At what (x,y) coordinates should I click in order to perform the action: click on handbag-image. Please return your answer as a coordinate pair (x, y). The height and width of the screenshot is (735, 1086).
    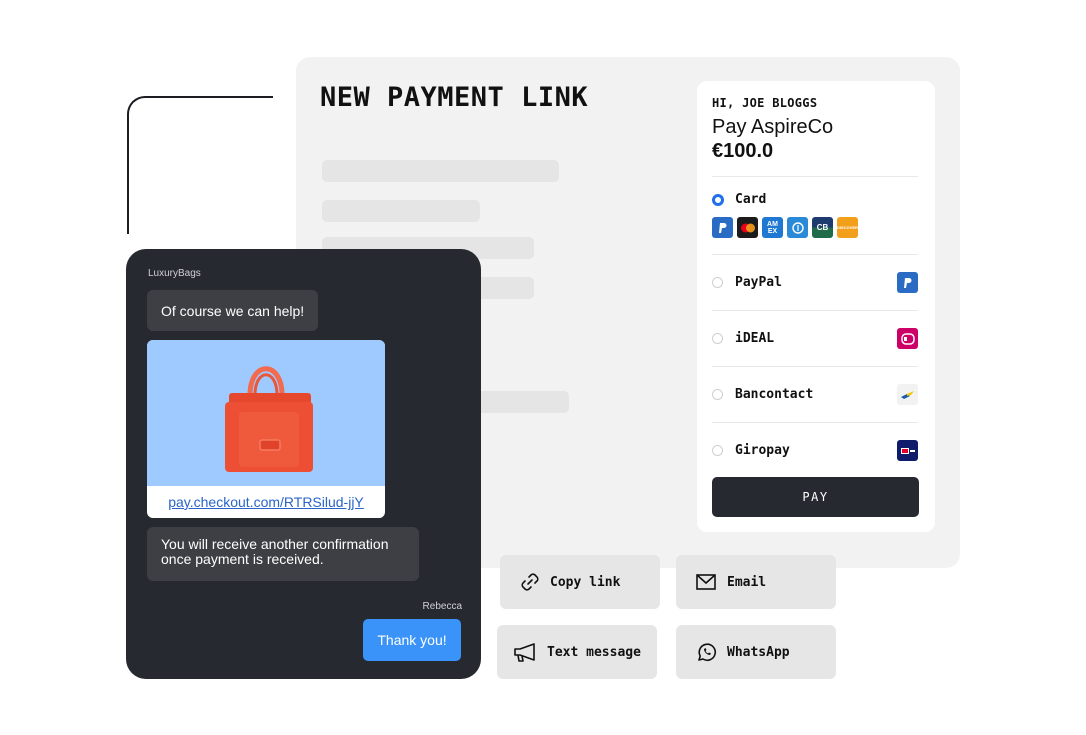
    Looking at the image, I should click on (269, 419).